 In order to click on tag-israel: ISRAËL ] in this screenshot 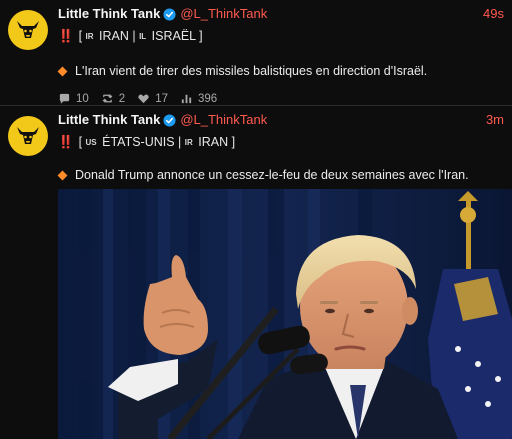, I will do `click(175, 36)`.